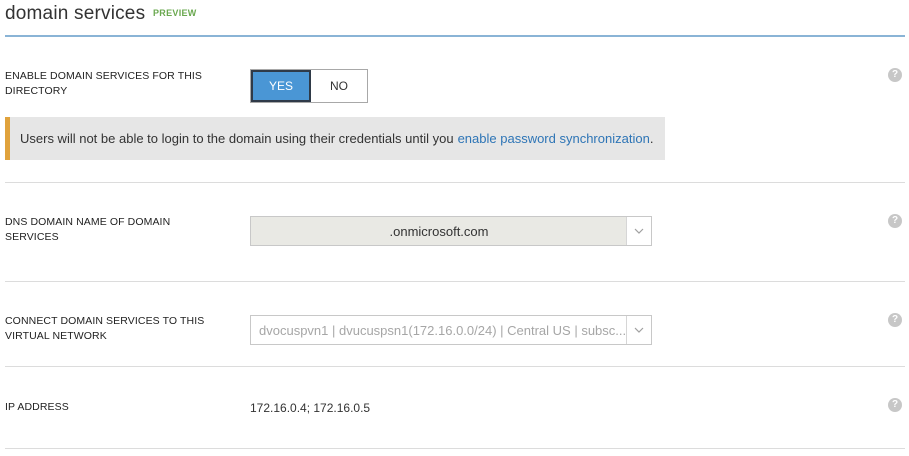 This screenshot has height=456, width=909. I want to click on page-header: domain services PREVIEW, so click(455, 18).